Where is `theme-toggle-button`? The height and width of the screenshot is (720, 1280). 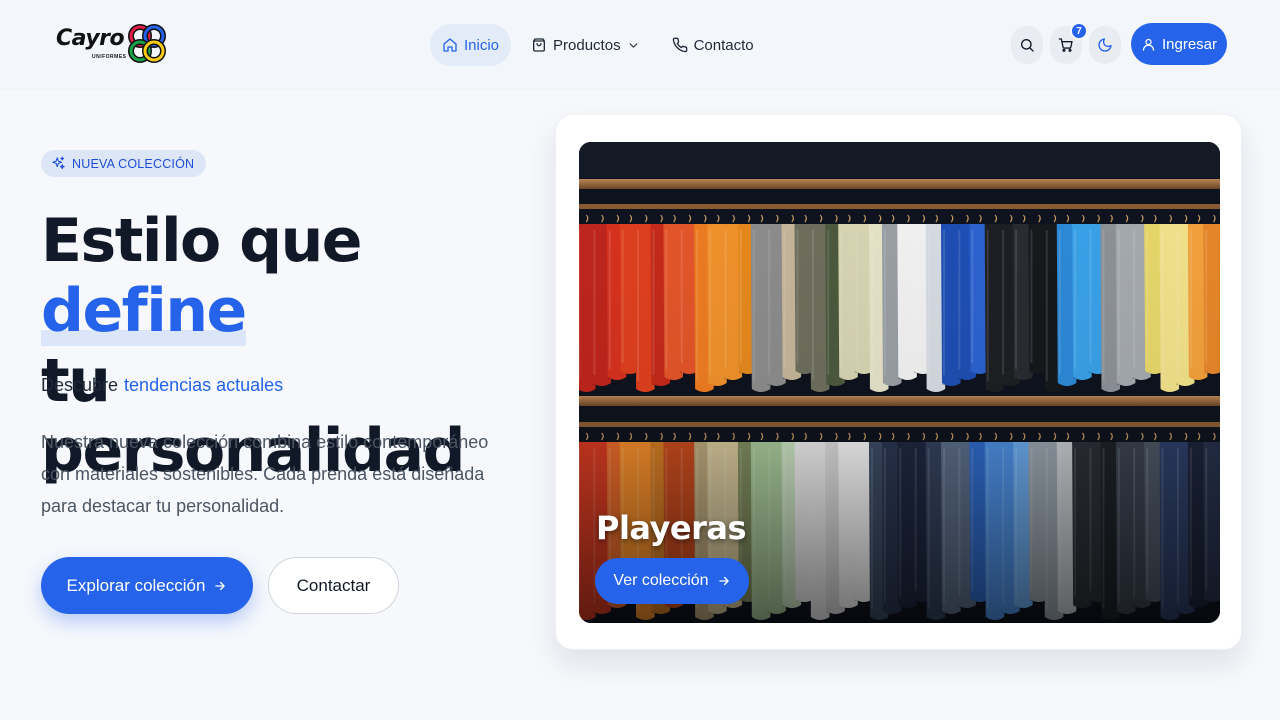 theme-toggle-button is located at coordinates (1105, 45).